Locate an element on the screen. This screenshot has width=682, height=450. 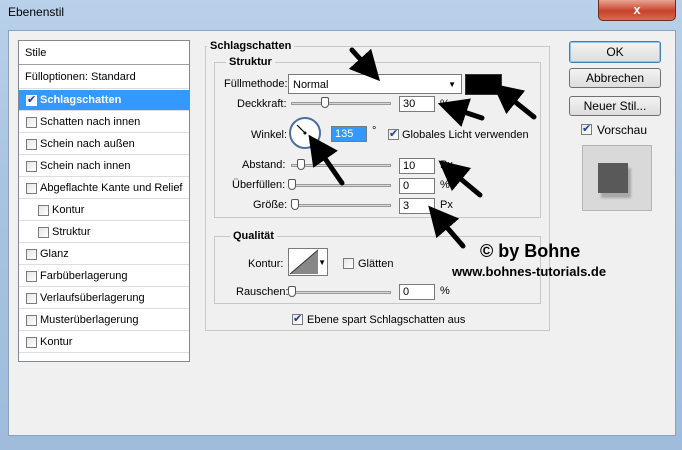
arrow-size is located at coordinates (447, 227).